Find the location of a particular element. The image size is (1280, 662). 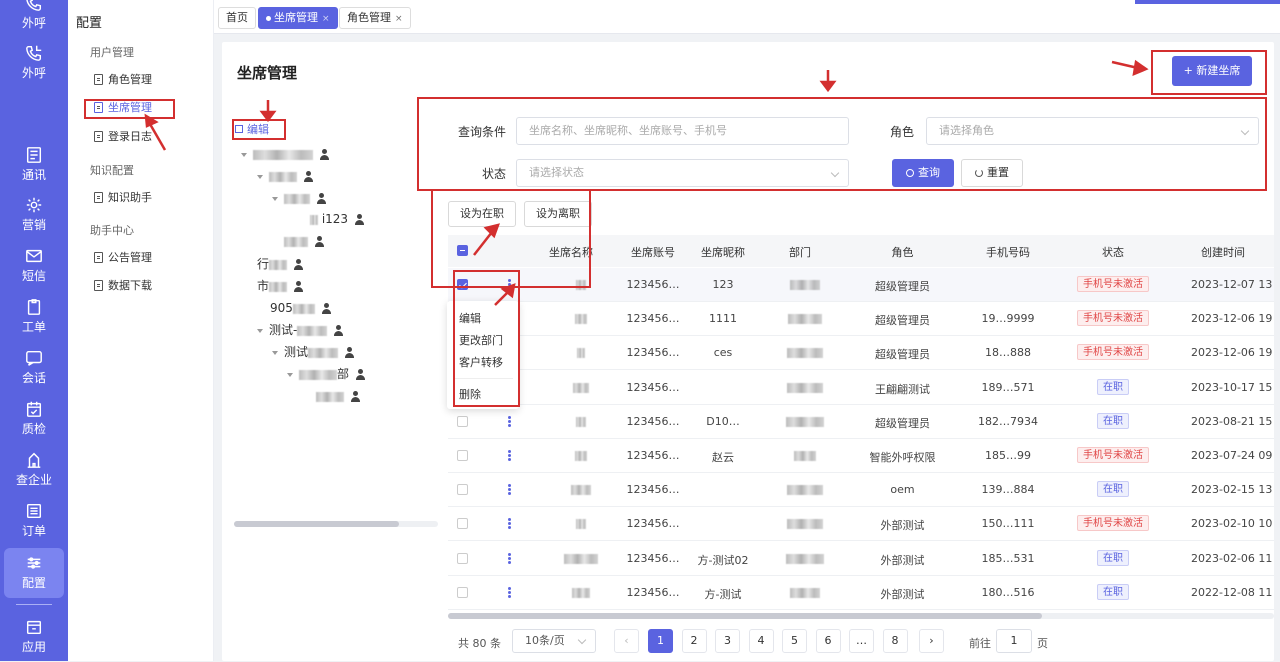

col-nickname: 坐席昵称 is located at coordinates (723, 252).